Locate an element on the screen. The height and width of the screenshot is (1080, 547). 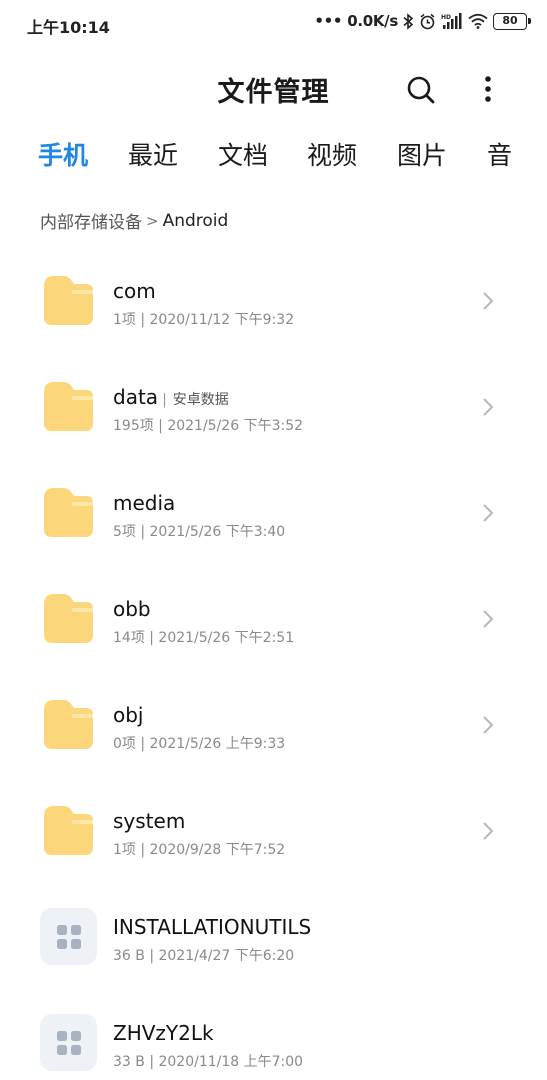
tab-music: 音 is located at coordinates (499, 154).